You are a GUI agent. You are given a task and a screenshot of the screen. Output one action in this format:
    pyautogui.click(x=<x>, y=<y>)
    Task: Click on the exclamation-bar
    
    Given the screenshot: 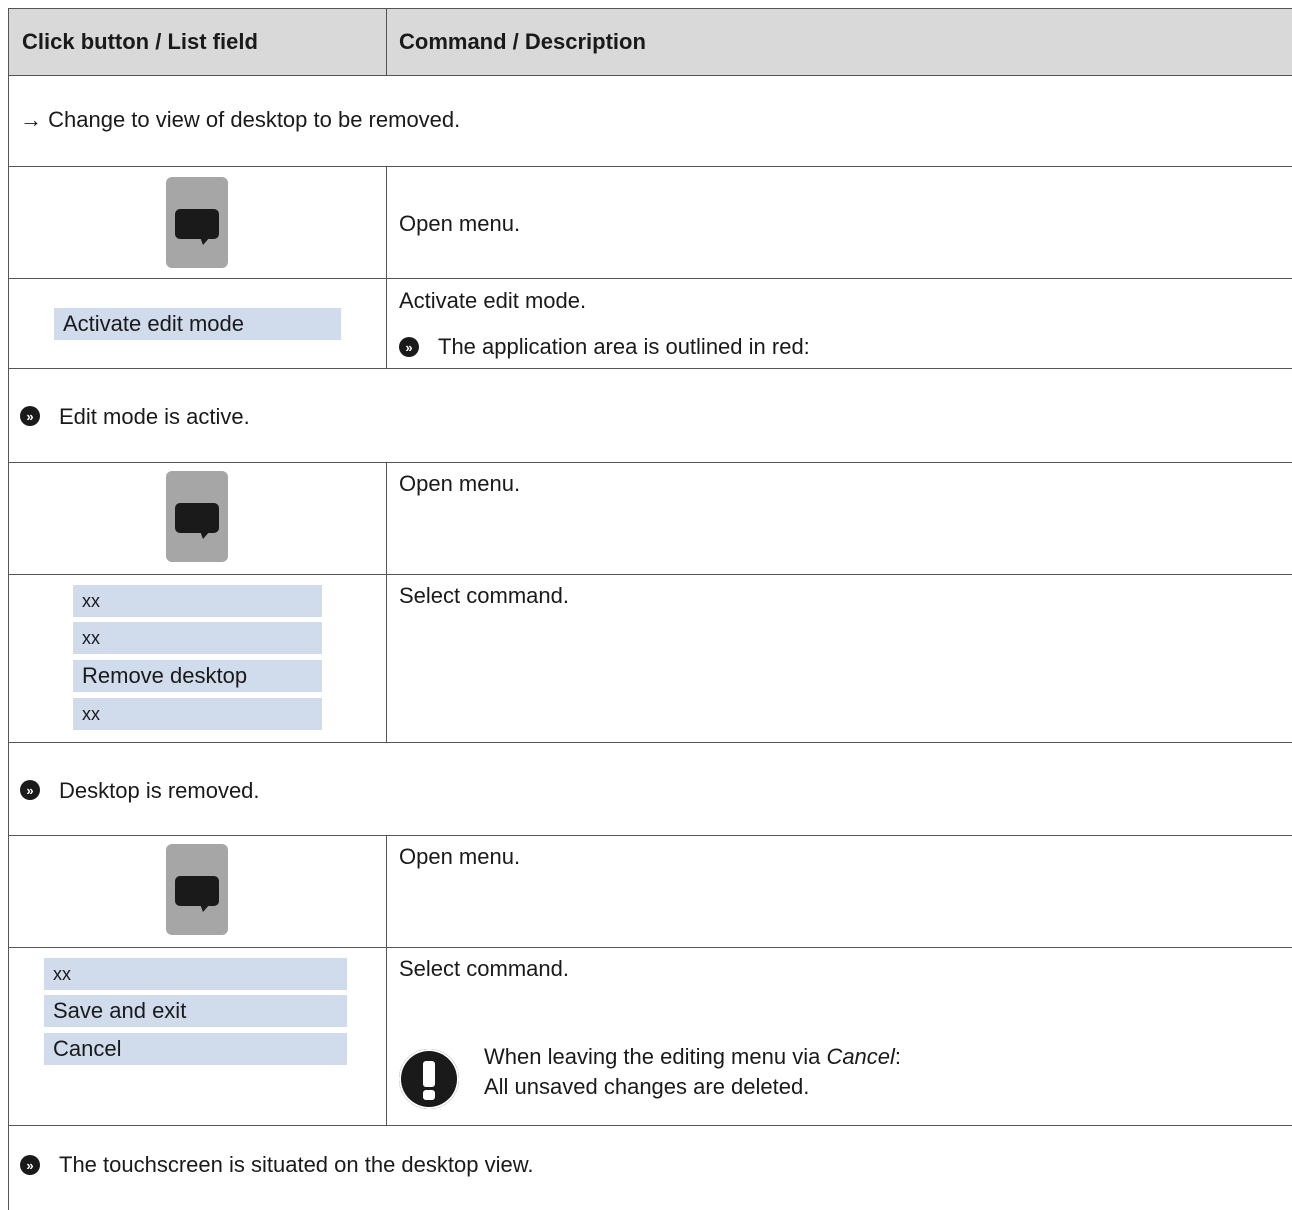 What is the action you would take?
    pyautogui.click(x=429, y=1074)
    